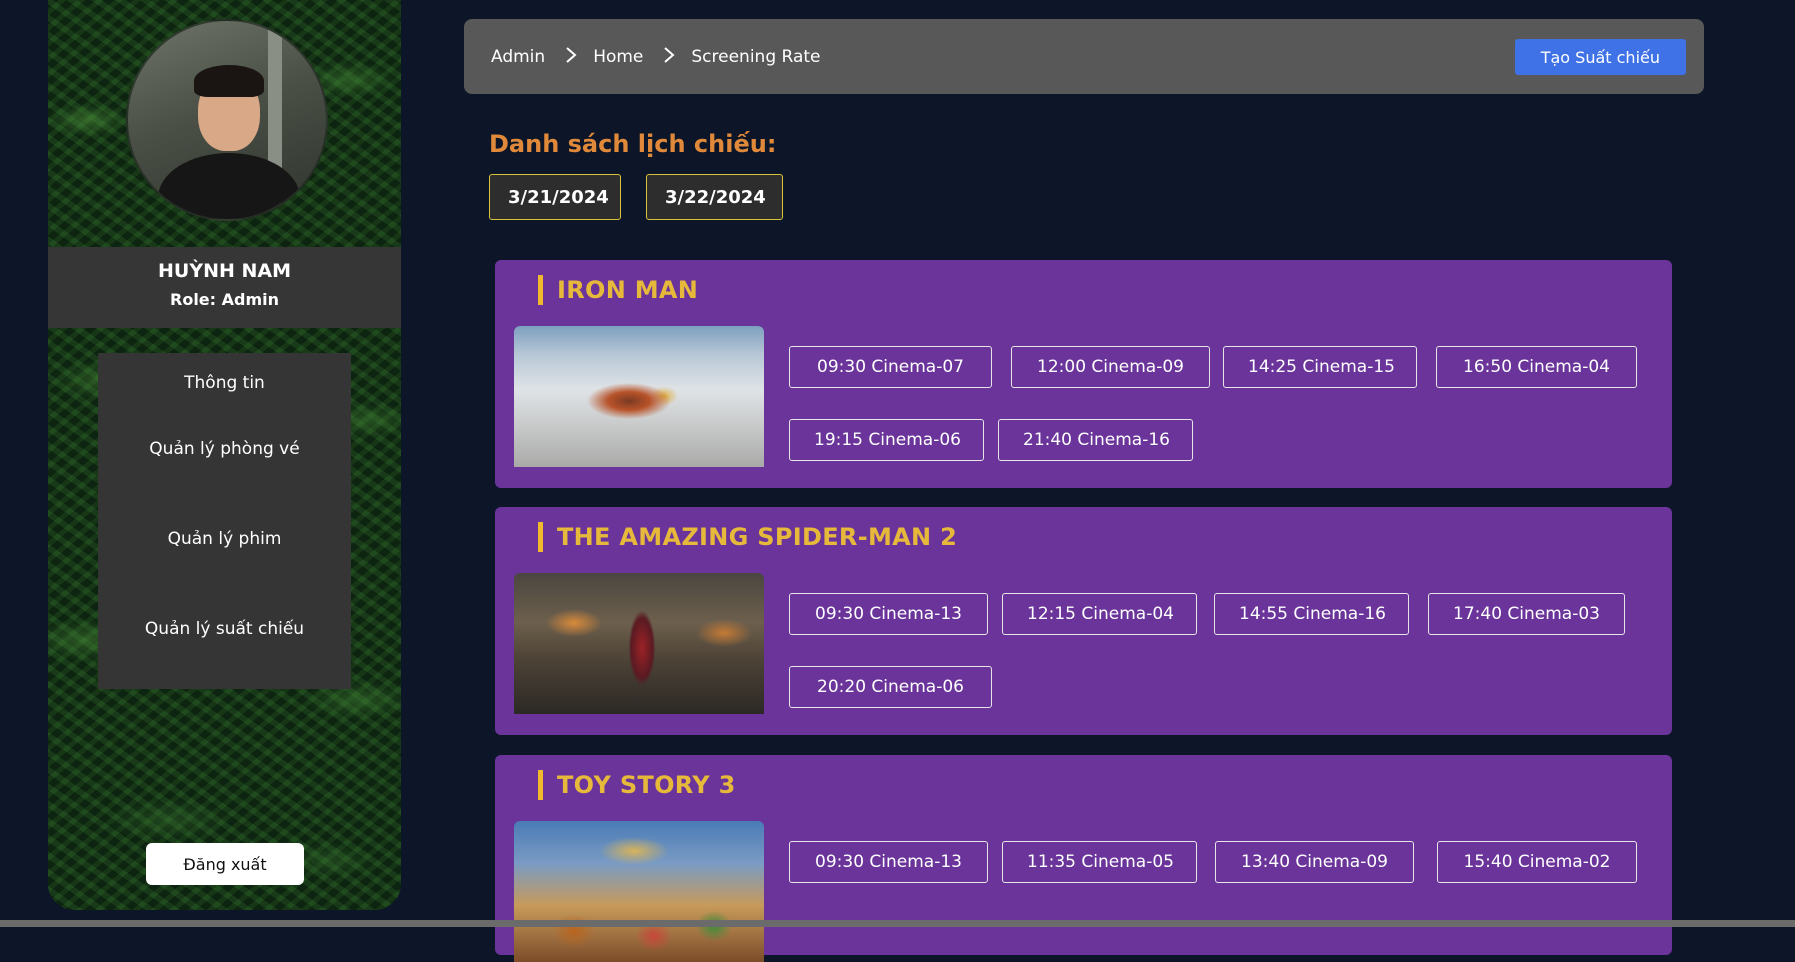  Describe the element at coordinates (227, 120) in the screenshot. I see `avatar` at that location.